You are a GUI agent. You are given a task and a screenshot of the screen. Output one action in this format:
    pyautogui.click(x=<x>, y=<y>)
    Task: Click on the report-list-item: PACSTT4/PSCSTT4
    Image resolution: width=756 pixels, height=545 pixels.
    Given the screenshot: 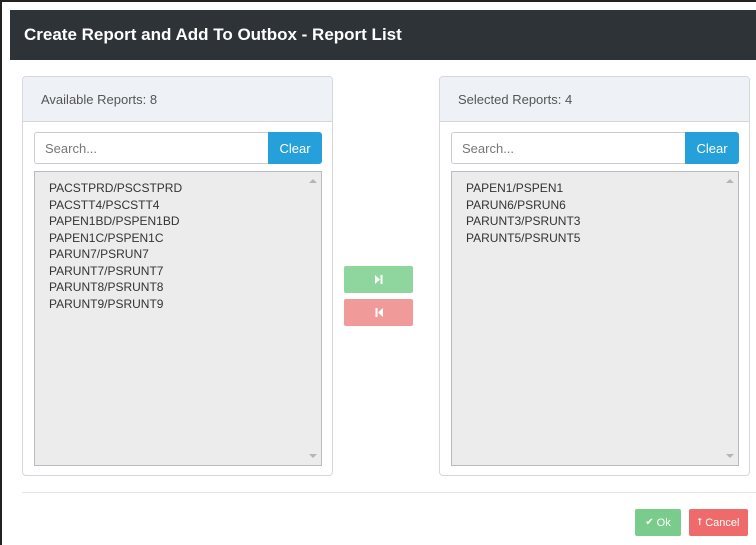 What is the action you would take?
    pyautogui.click(x=185, y=205)
    